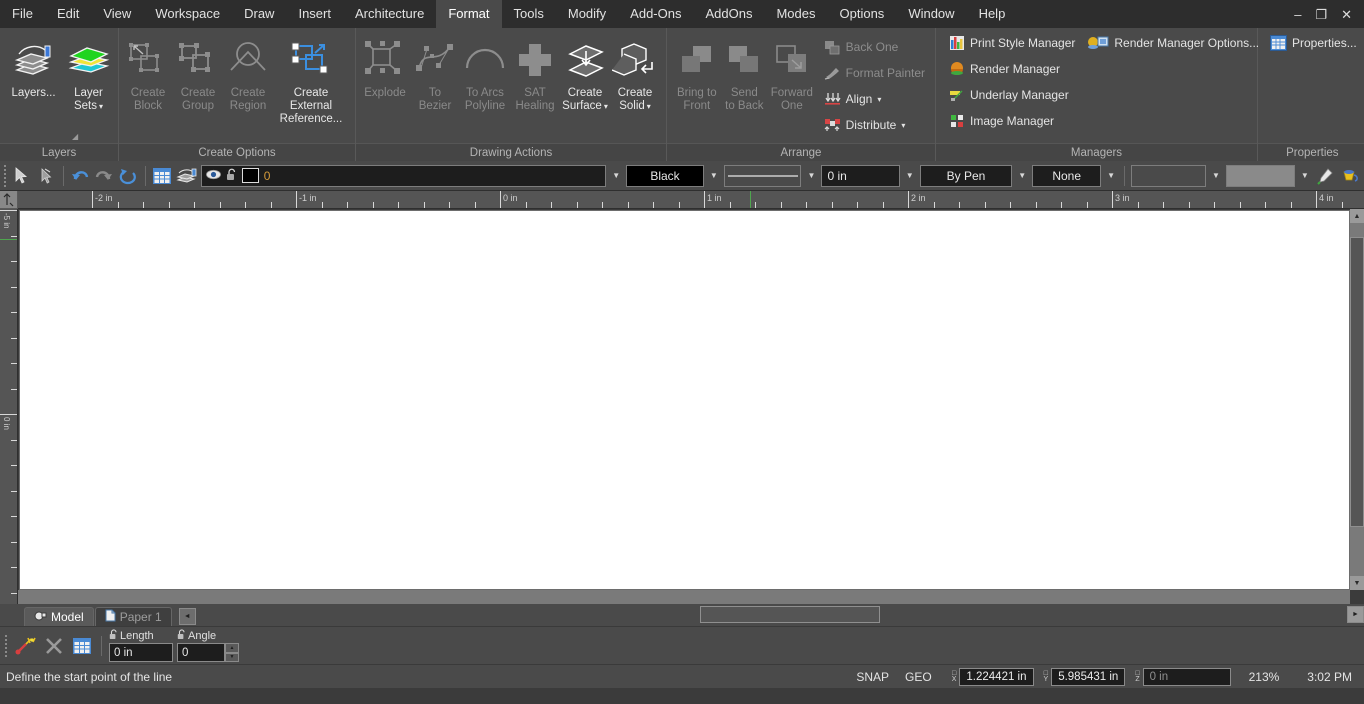 The image size is (1364, 704). I want to click on ruler-origin-button, so click(9, 200).